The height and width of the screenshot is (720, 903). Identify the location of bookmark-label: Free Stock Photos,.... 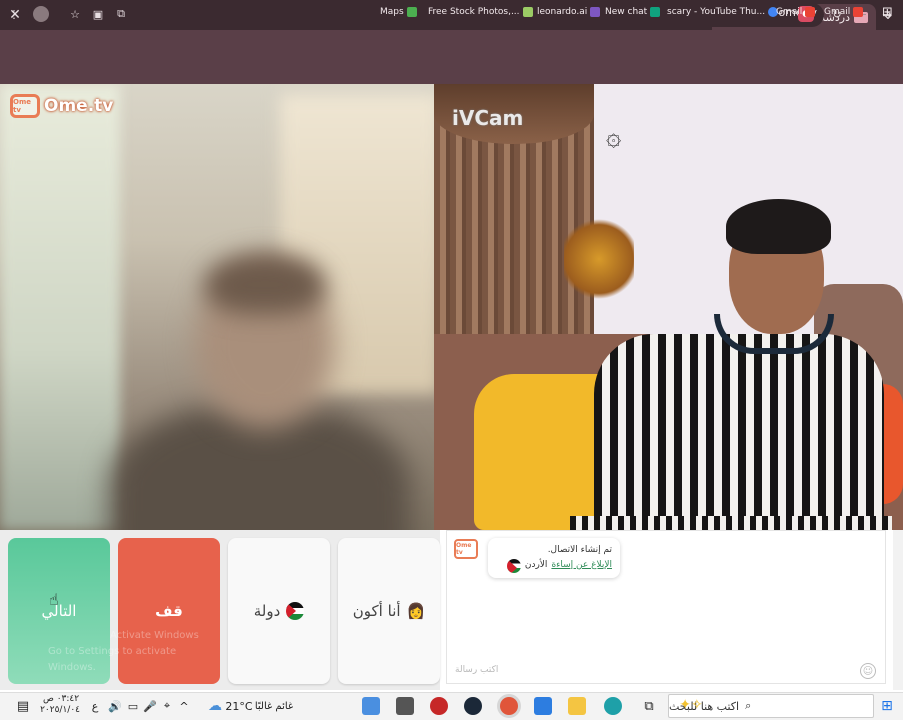
(474, 12).